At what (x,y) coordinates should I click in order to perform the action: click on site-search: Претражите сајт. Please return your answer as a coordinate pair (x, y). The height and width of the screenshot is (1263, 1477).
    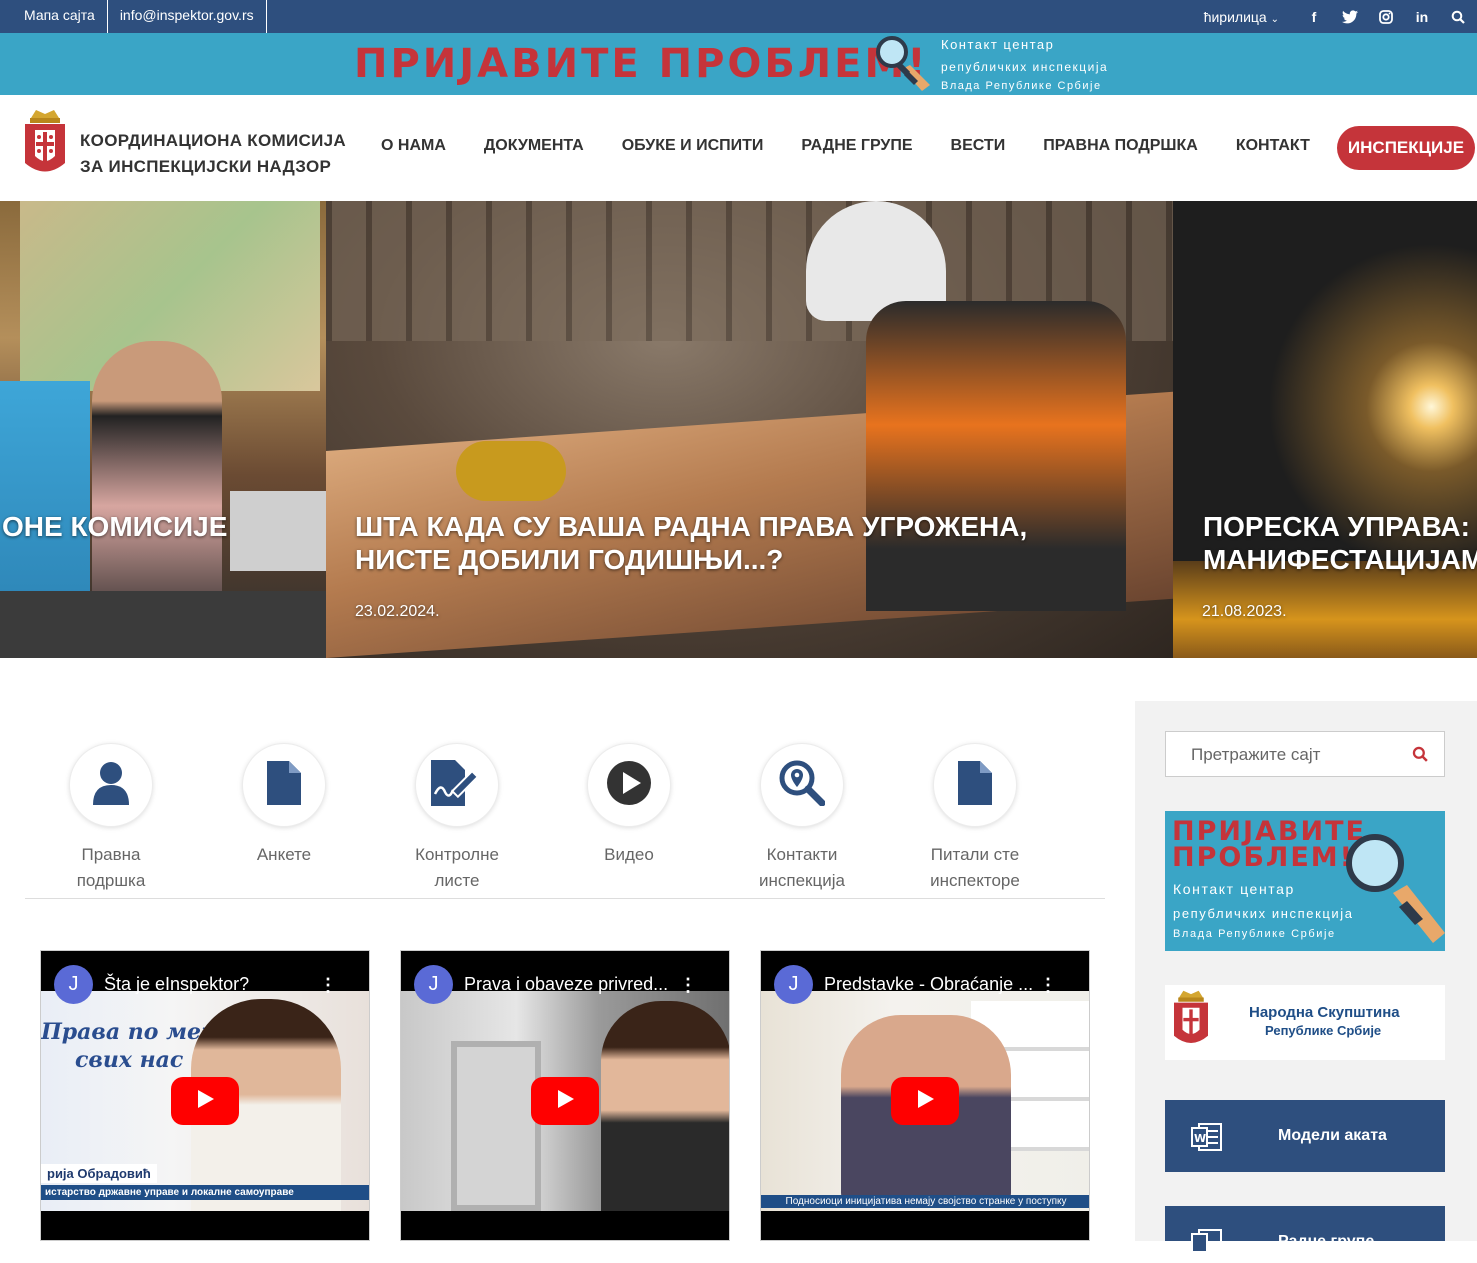
    Looking at the image, I should click on (1305, 754).